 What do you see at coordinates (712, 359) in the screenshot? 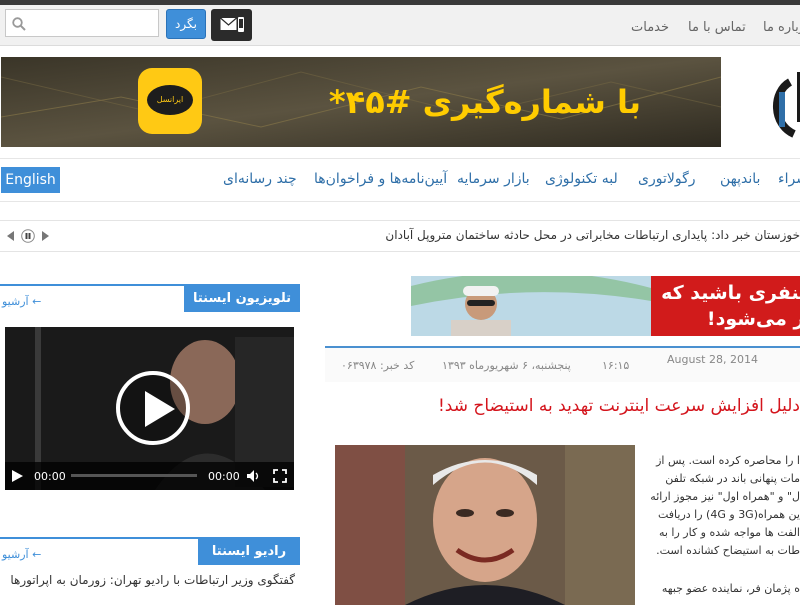
I see `article-date-en: August 28, 2014` at bounding box center [712, 359].